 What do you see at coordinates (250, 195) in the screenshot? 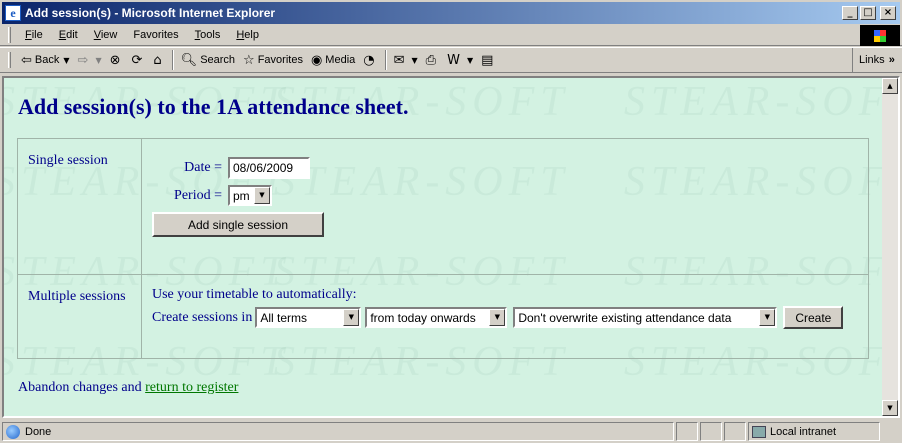
I see `period-select: pm ▼` at bounding box center [250, 195].